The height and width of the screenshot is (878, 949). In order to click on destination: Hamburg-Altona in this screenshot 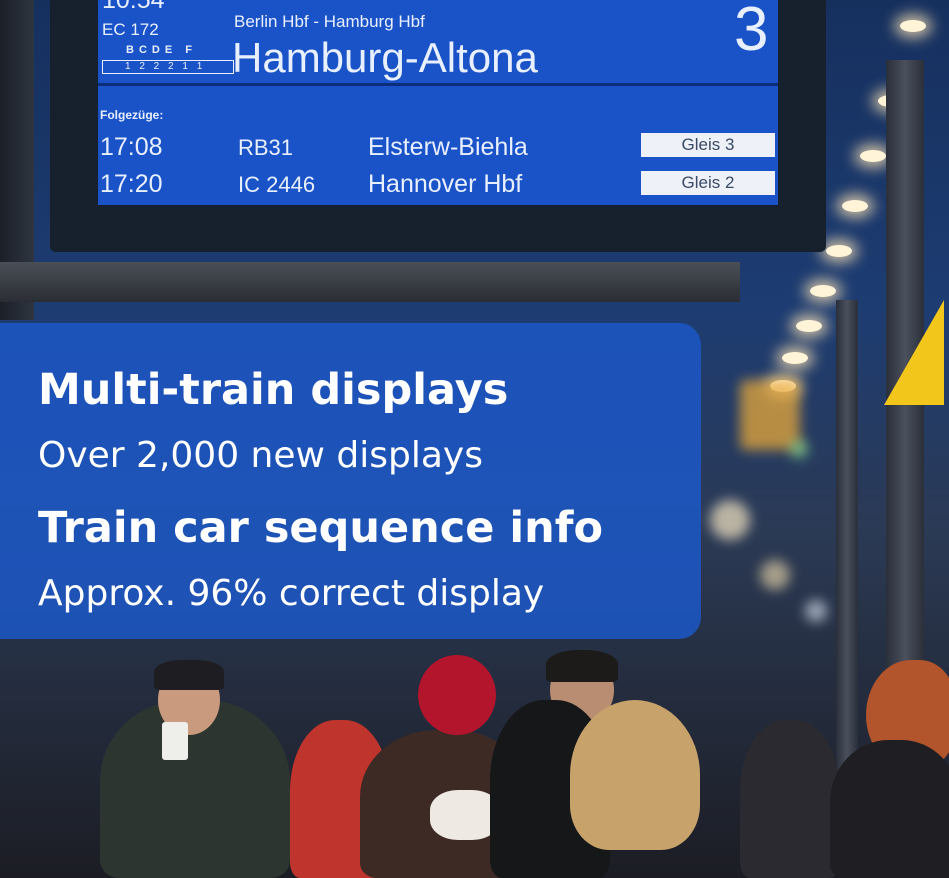, I will do `click(385, 57)`.